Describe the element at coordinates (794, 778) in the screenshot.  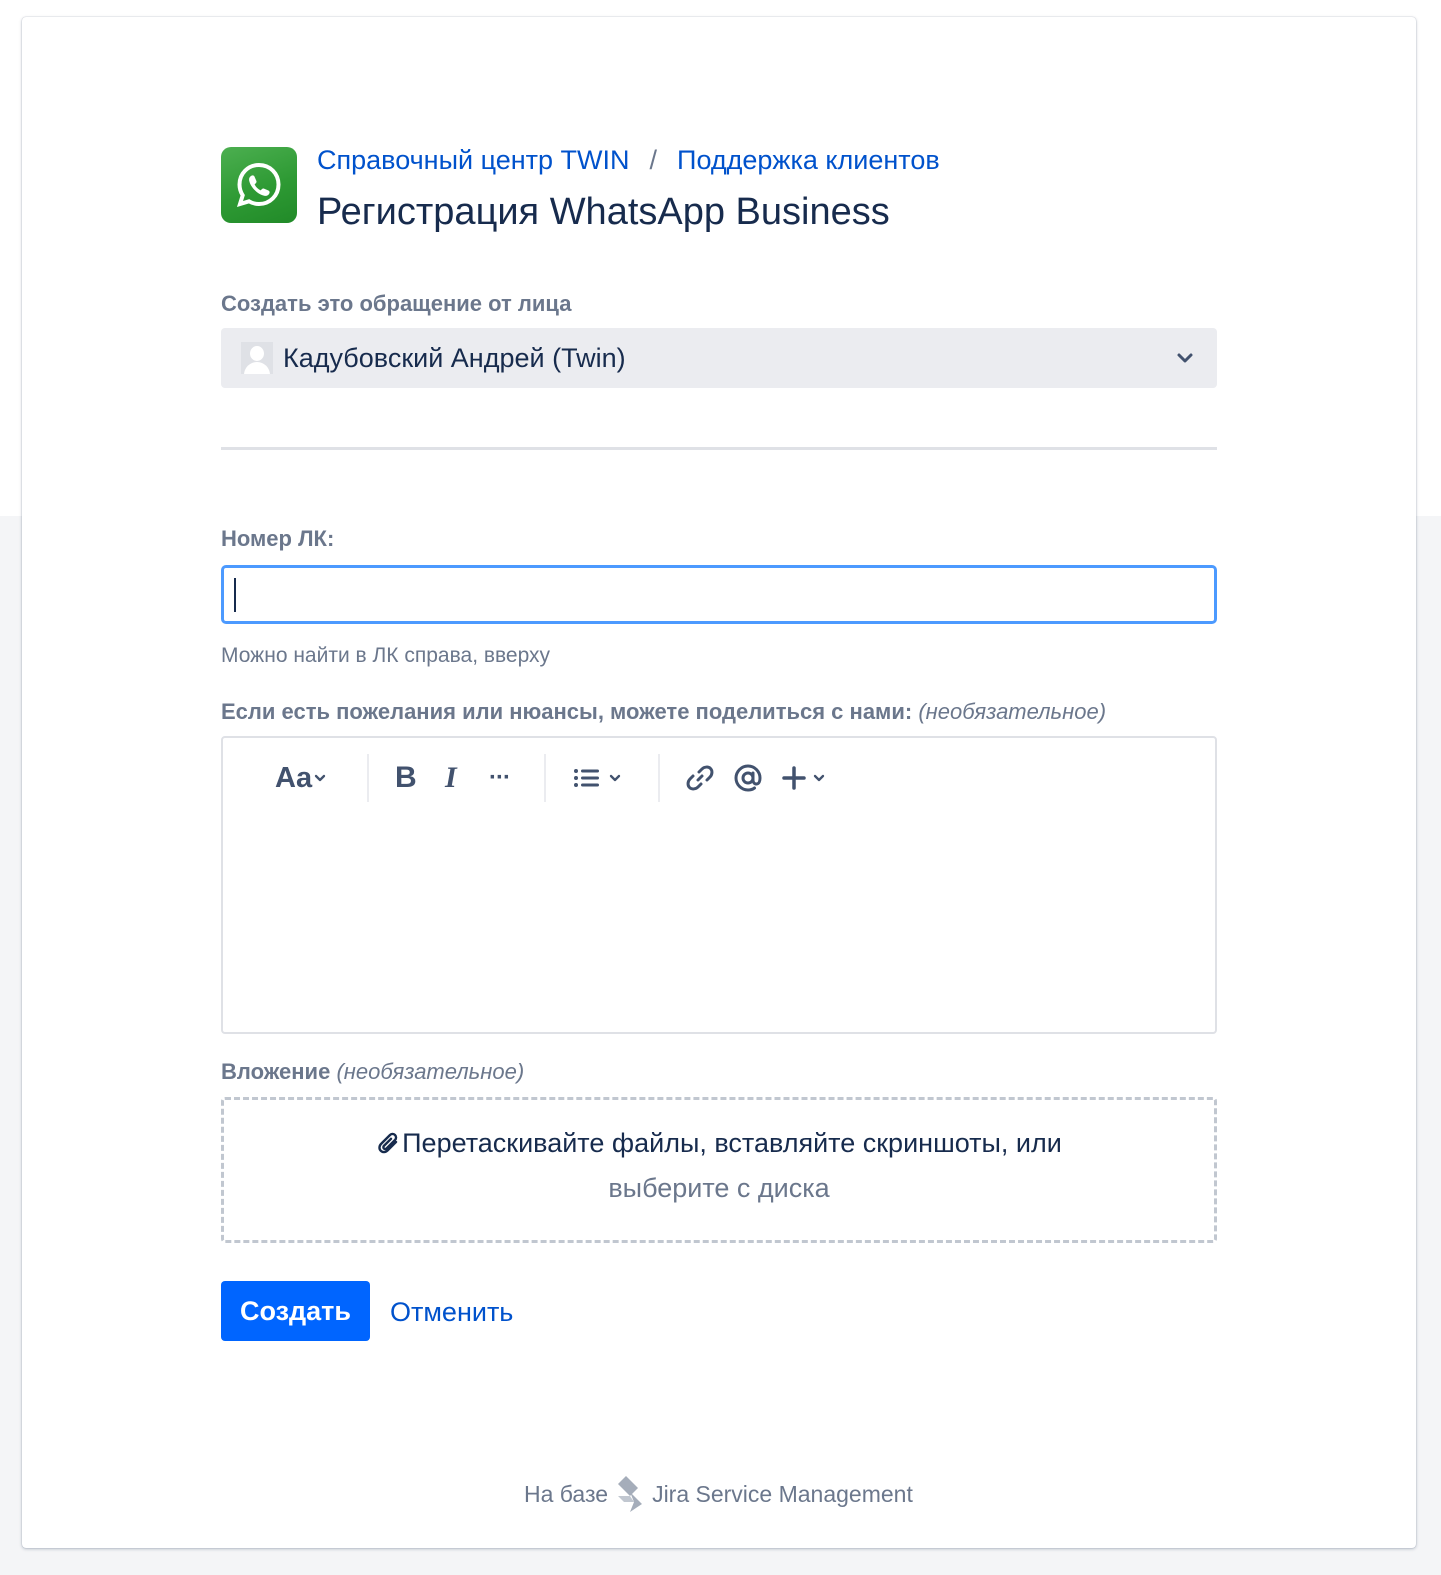
I see `plus-icon` at that location.